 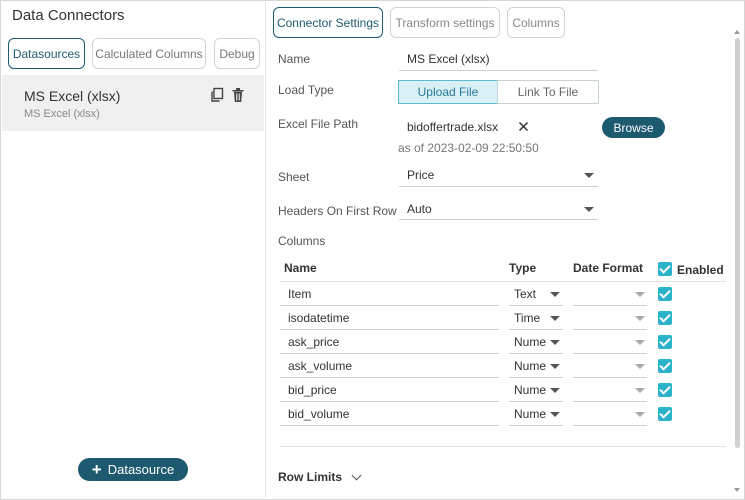 I want to click on name-label: Name, so click(x=294, y=59).